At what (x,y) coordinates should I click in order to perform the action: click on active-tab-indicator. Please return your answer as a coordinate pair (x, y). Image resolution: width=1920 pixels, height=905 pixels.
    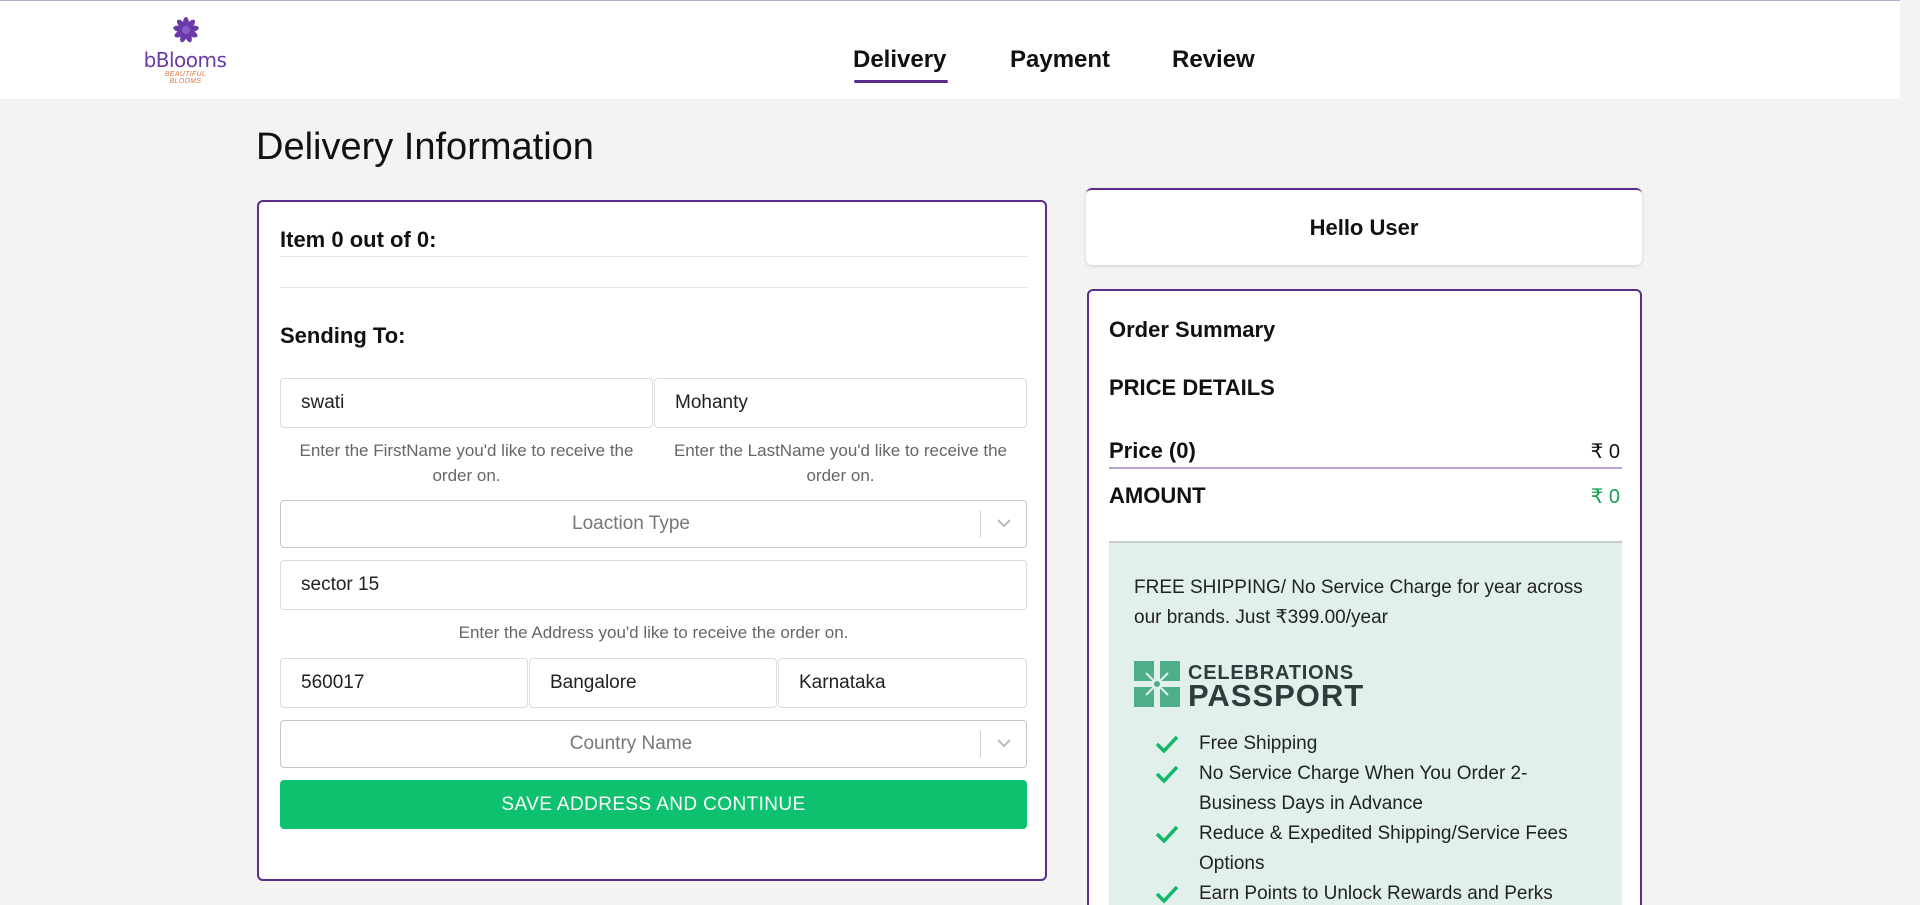
    Looking at the image, I should click on (901, 81).